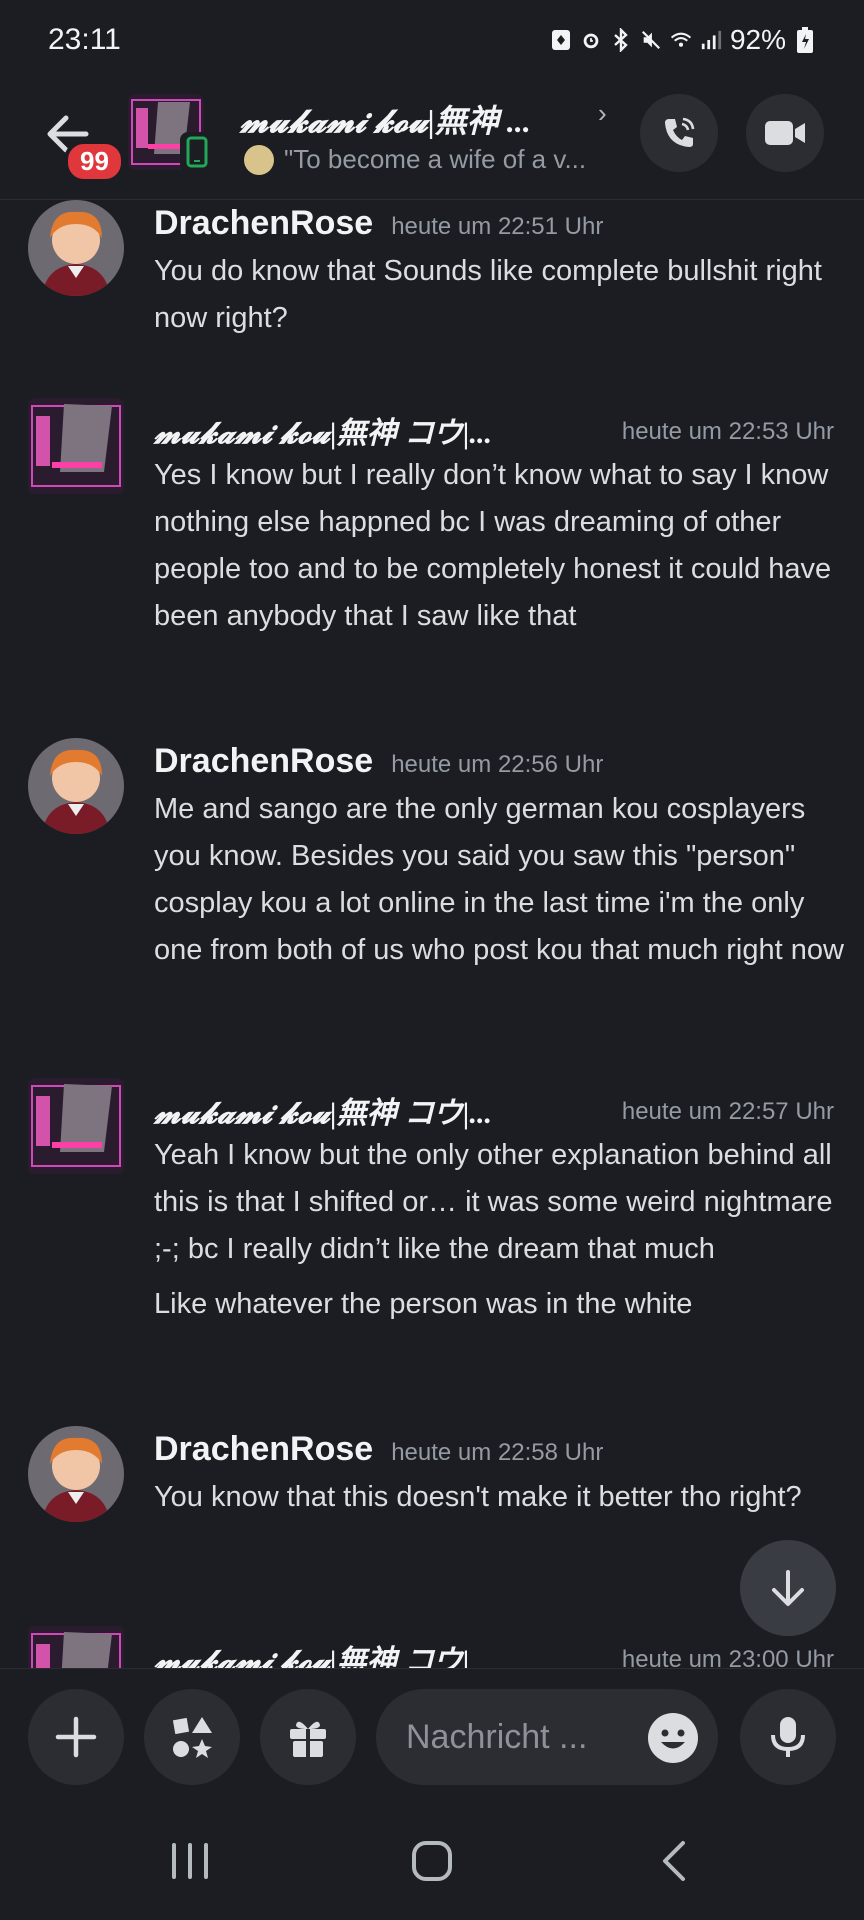 Image resolution: width=864 pixels, height=1920 pixels. What do you see at coordinates (591, 40) in the screenshot?
I see `alarm-icon` at bounding box center [591, 40].